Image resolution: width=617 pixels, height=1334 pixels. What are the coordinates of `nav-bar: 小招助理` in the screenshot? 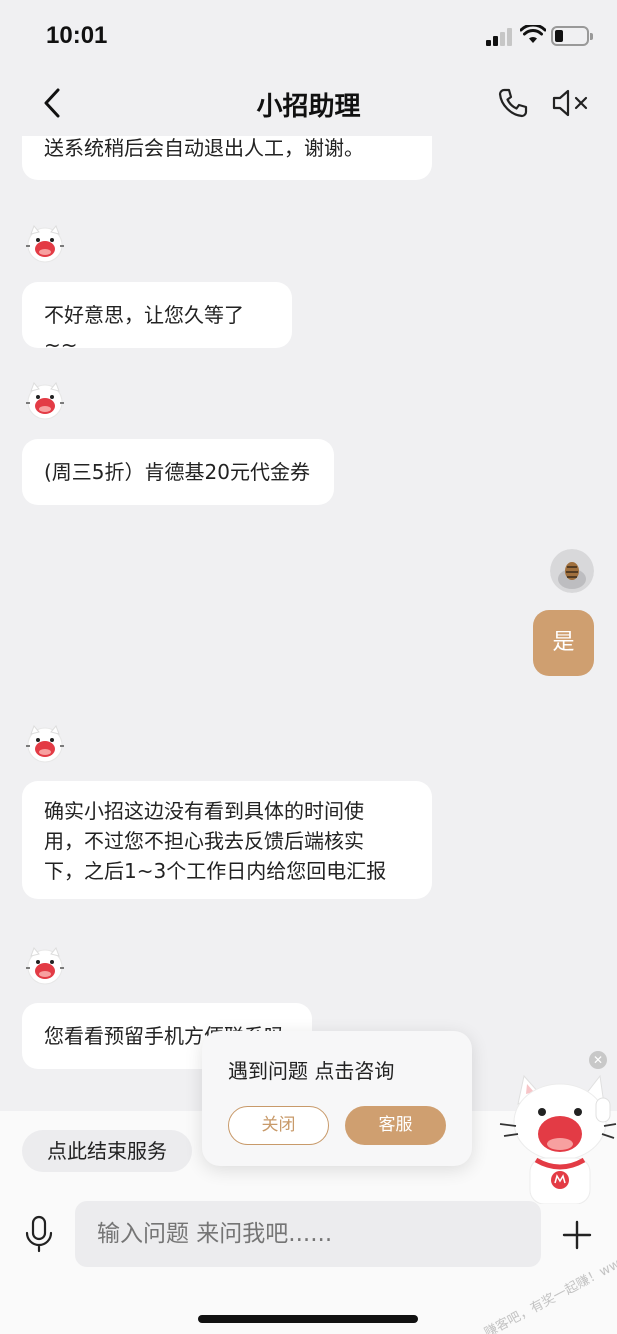 It's located at (308, 103).